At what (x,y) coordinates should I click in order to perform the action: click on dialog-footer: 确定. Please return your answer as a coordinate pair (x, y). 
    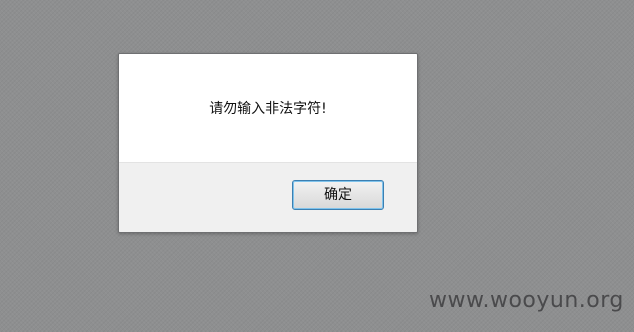
    Looking at the image, I should click on (268, 197).